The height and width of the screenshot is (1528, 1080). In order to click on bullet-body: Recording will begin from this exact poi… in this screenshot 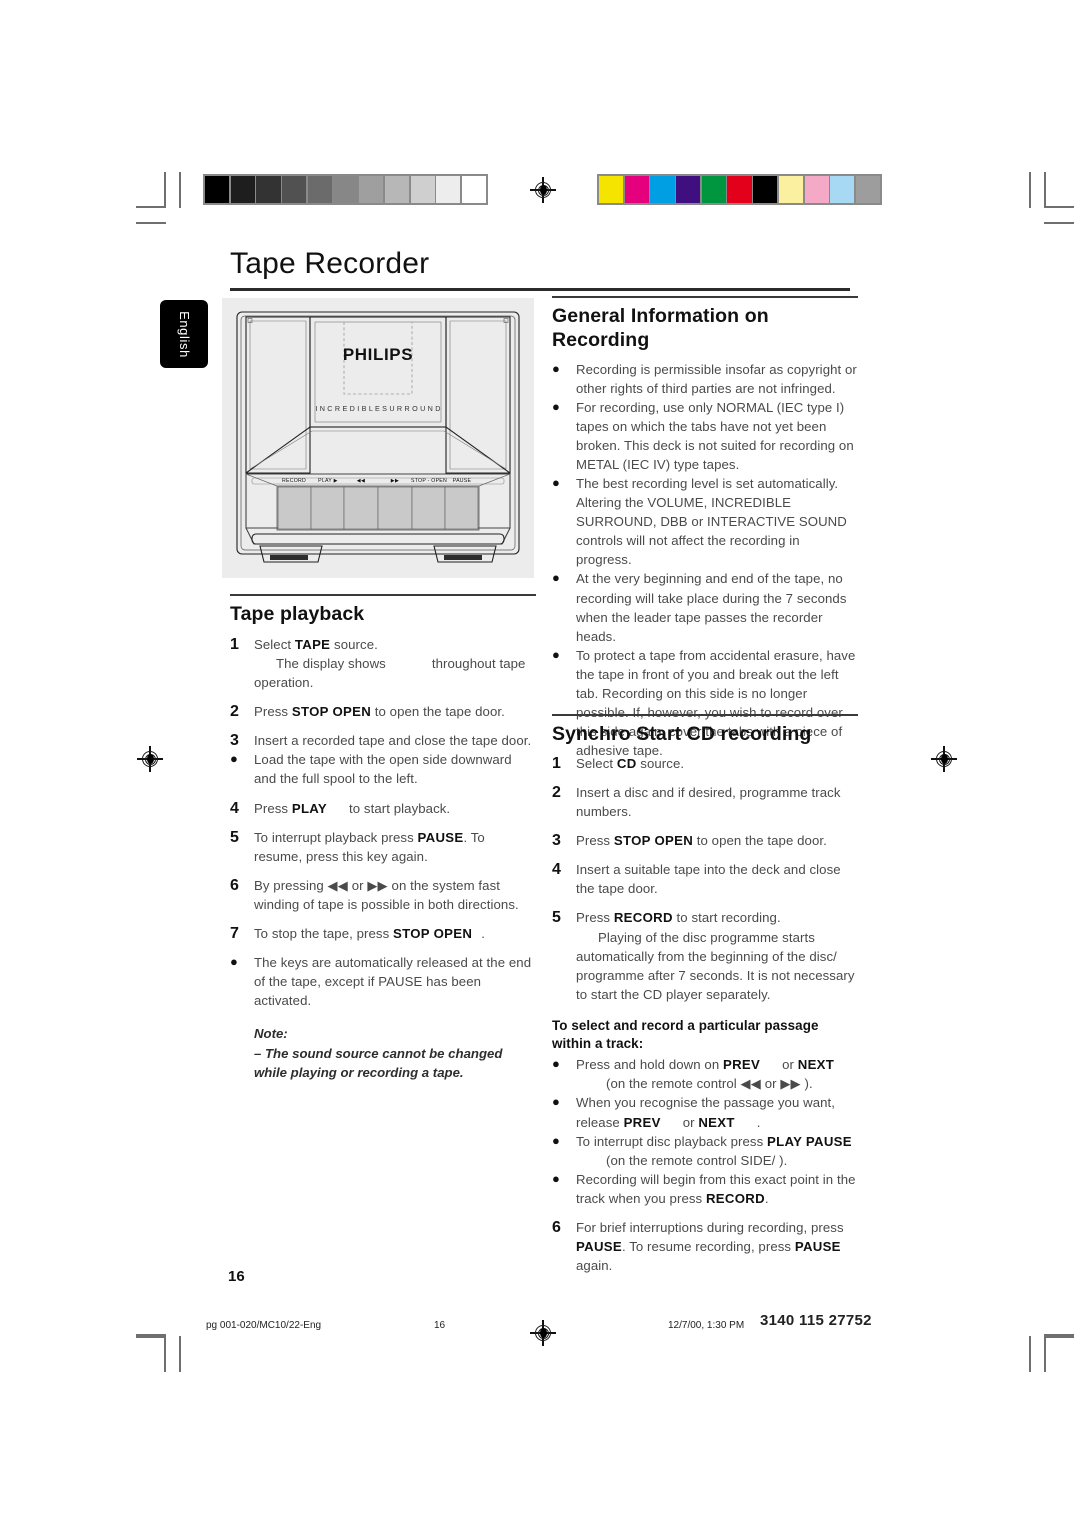, I will do `click(717, 1189)`.